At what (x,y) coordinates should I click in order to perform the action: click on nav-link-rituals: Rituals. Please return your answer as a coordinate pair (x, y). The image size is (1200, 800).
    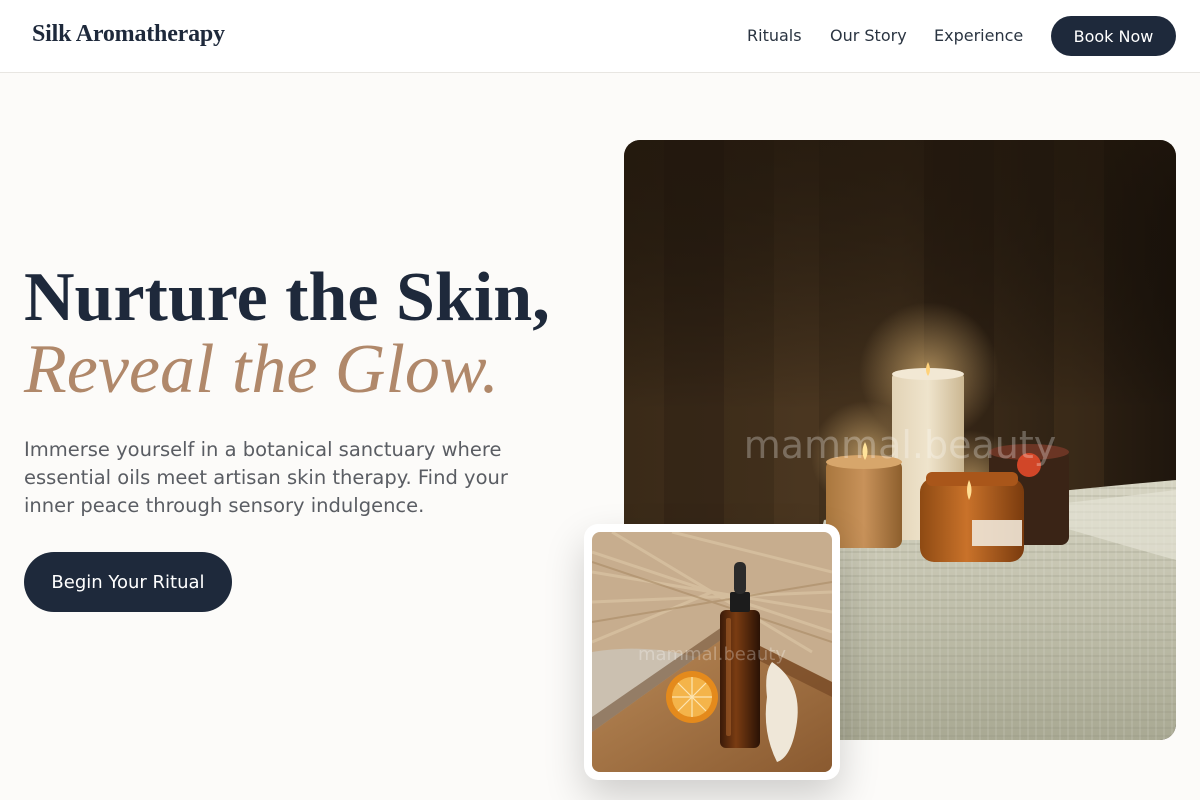
    Looking at the image, I should click on (774, 35).